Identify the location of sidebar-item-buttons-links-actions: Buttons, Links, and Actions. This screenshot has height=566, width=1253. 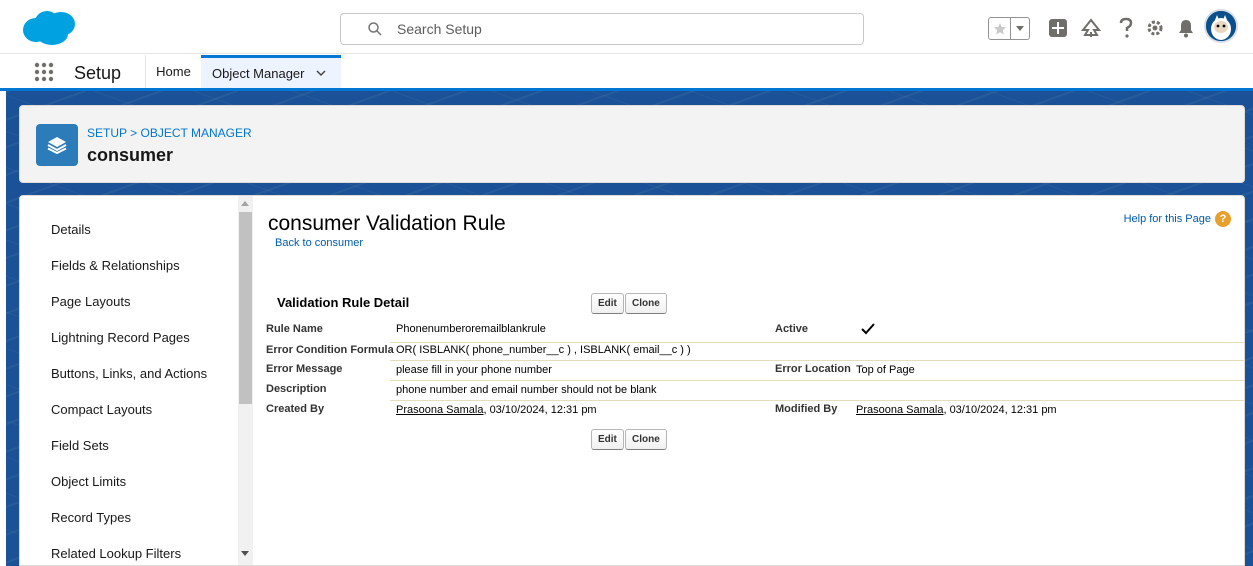
(129, 373).